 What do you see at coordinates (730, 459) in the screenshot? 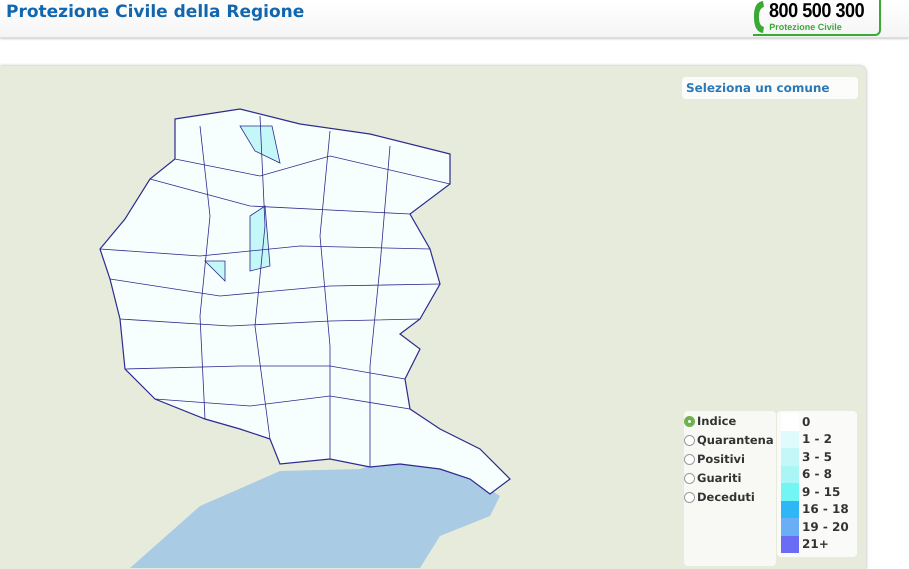
I see `metric-radio: Positivi` at bounding box center [730, 459].